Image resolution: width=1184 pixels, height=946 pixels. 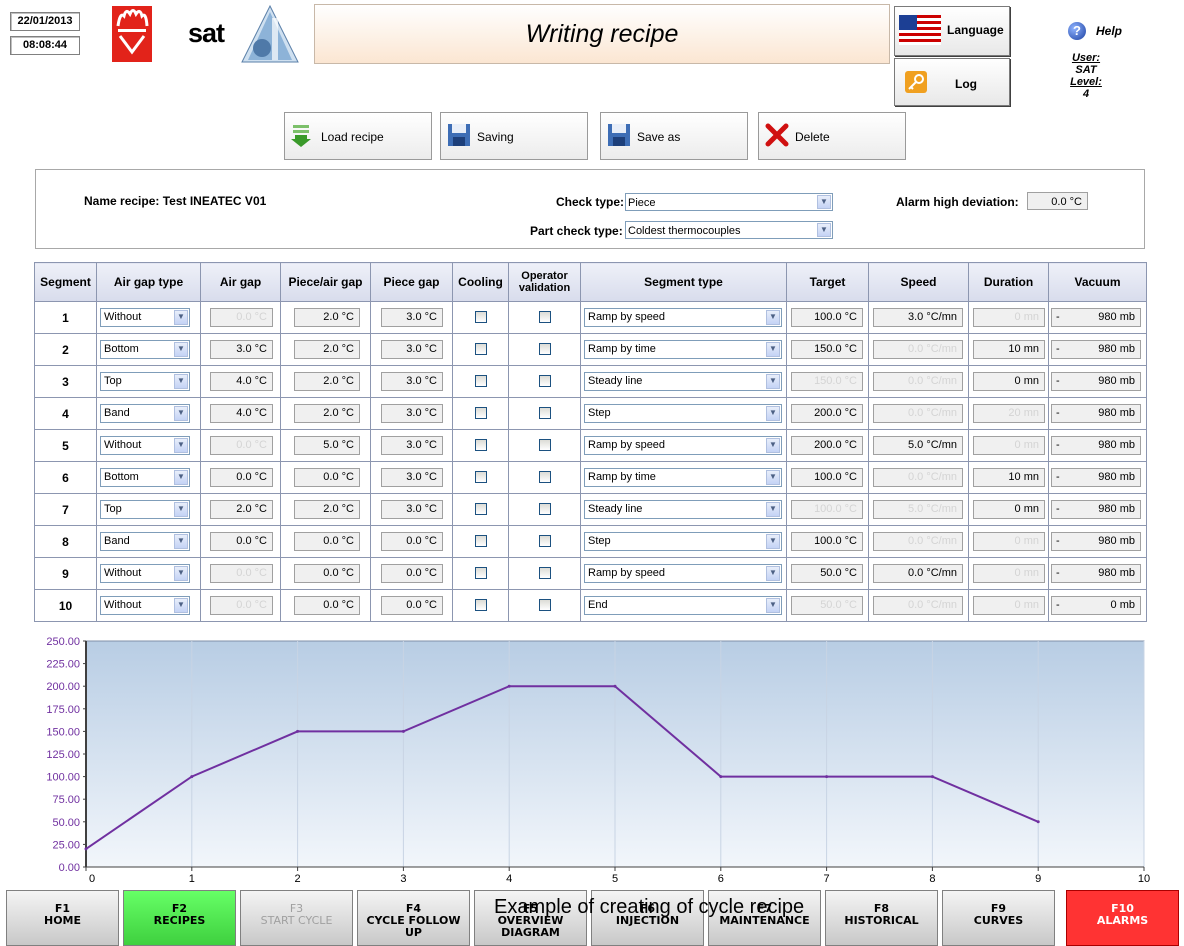 What do you see at coordinates (827, 573) in the screenshot?
I see `target-field: 50.0 °C` at bounding box center [827, 573].